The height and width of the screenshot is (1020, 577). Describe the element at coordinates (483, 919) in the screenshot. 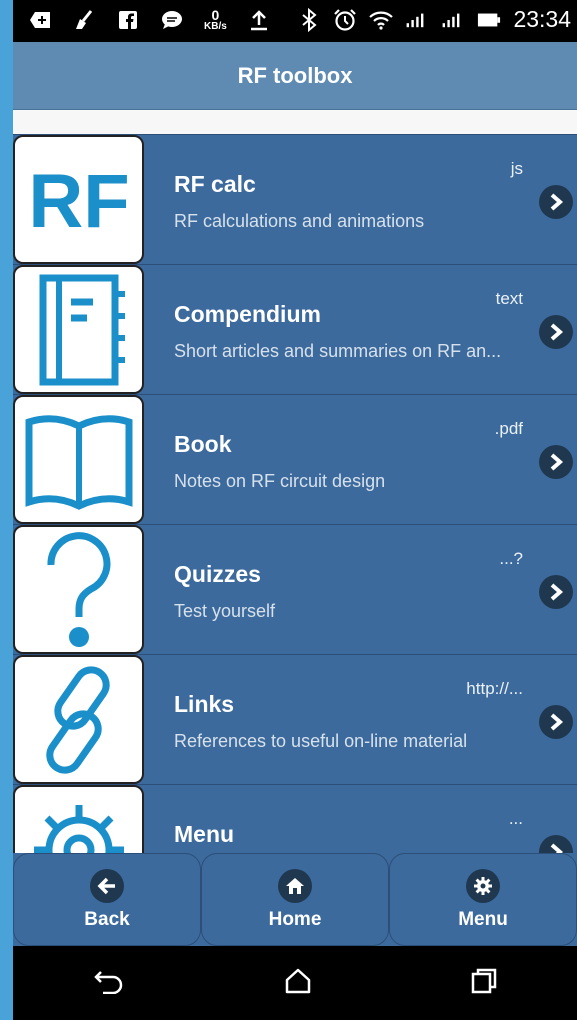

I see `menu-label: Menu` at that location.